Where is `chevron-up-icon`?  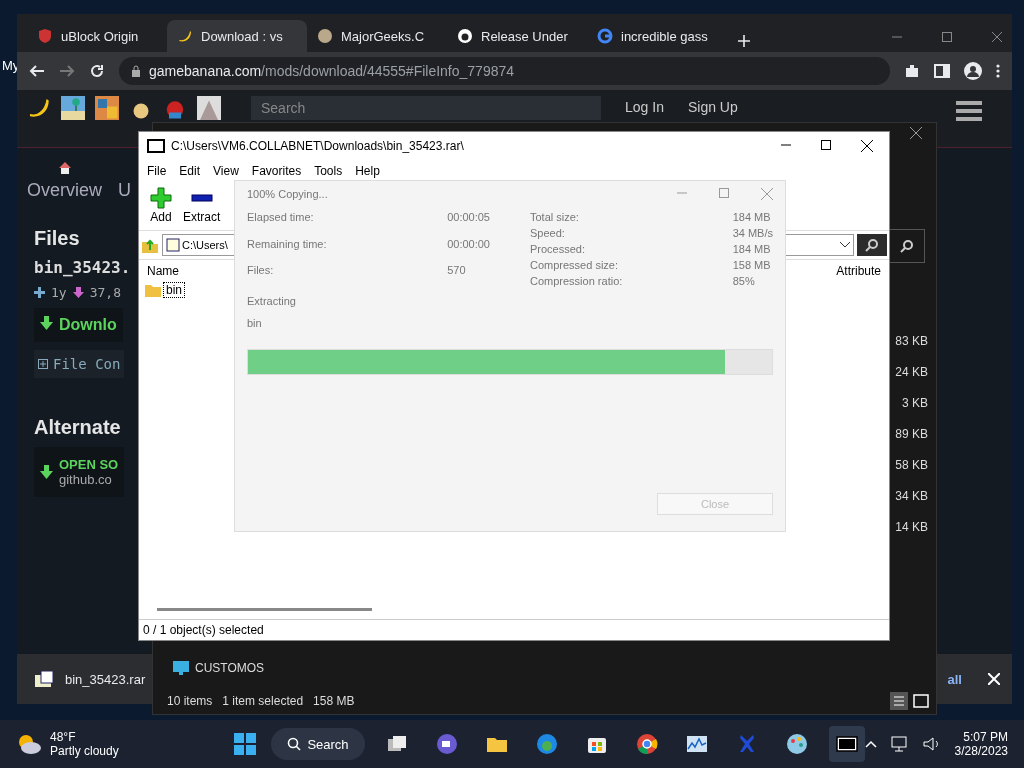
chevron-up-icon is located at coordinates (870, 744).